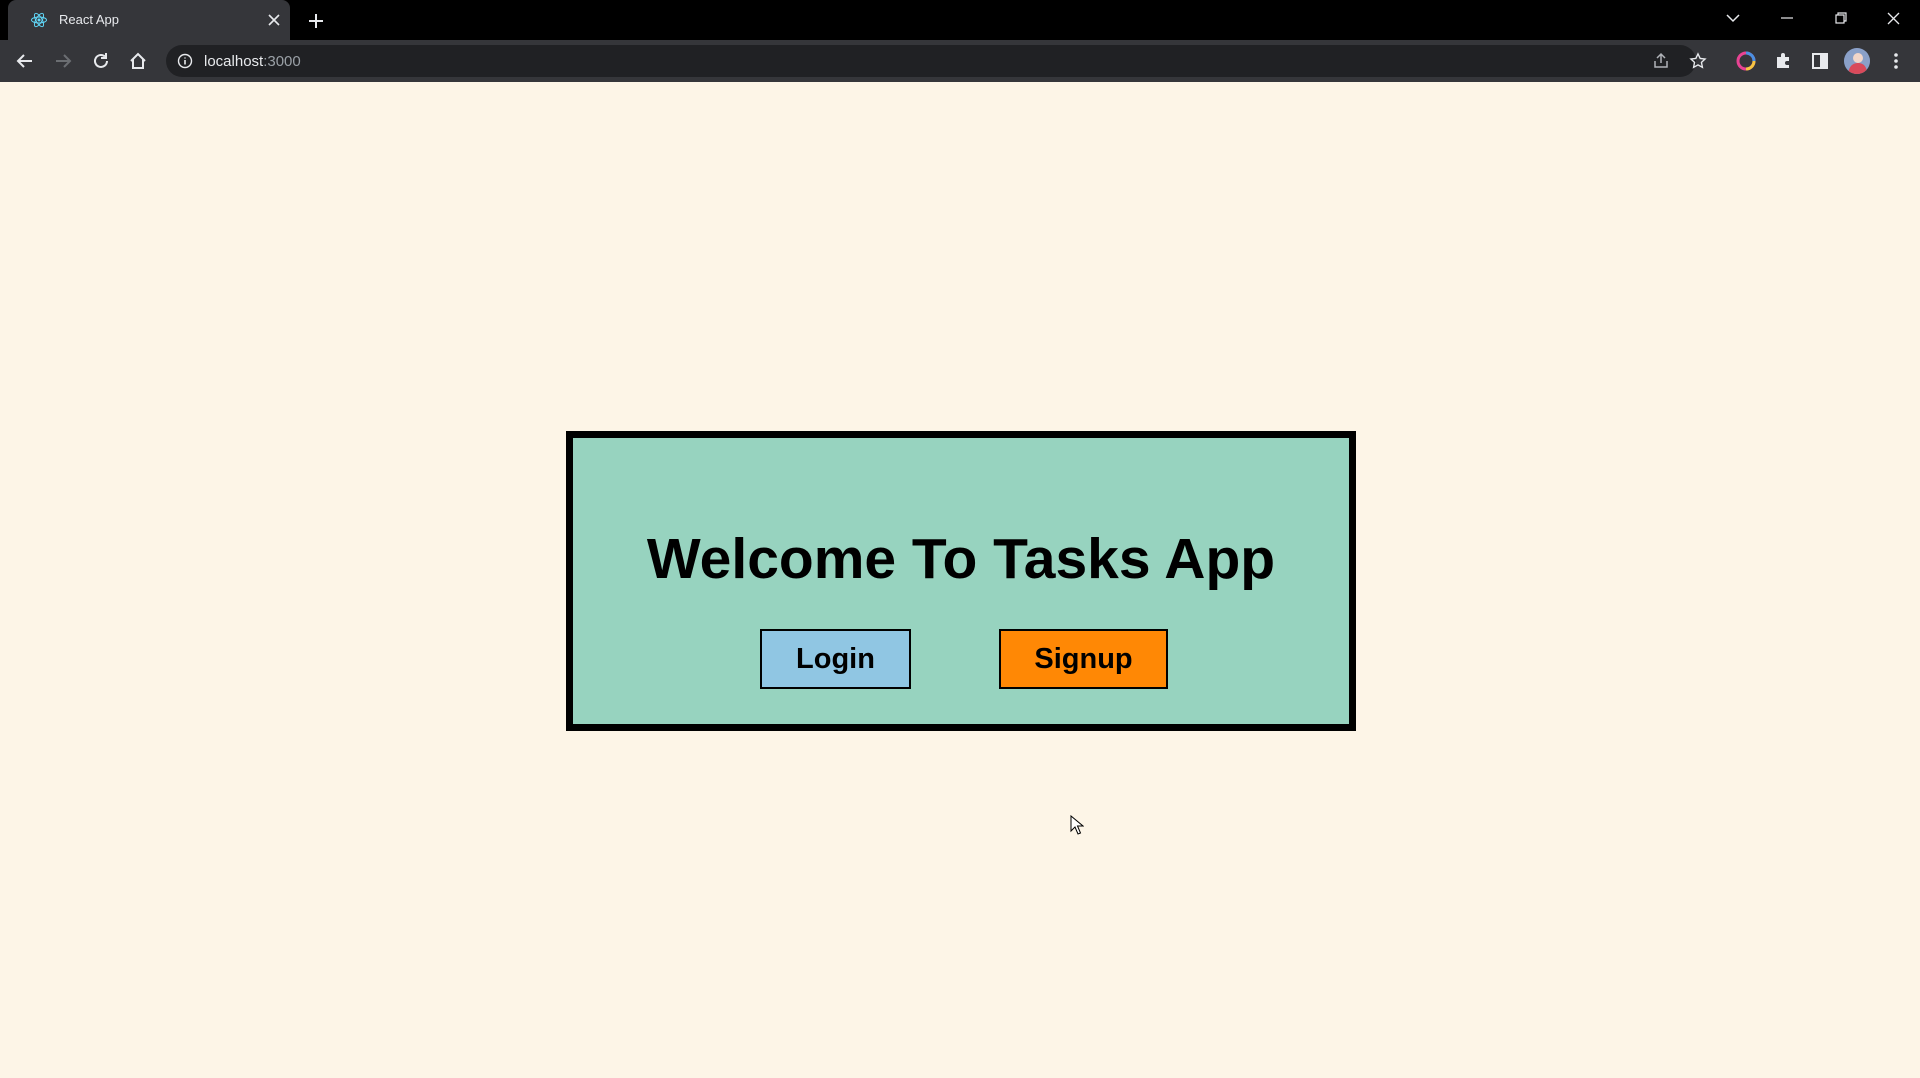  What do you see at coordinates (316, 21) in the screenshot?
I see `new-tab-plus-icon` at bounding box center [316, 21].